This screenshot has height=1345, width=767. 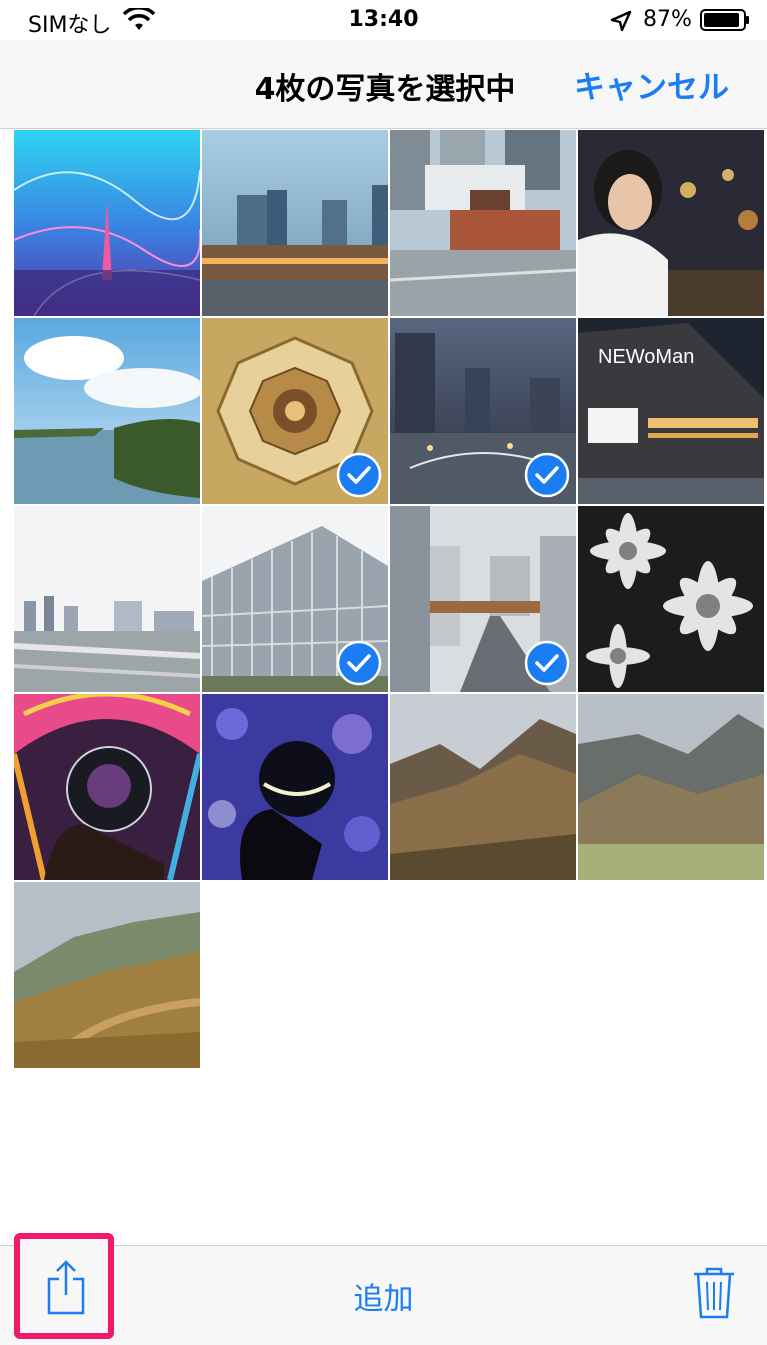 What do you see at coordinates (385, 89) in the screenshot?
I see `page-title: 4枚の写真を選択中` at bounding box center [385, 89].